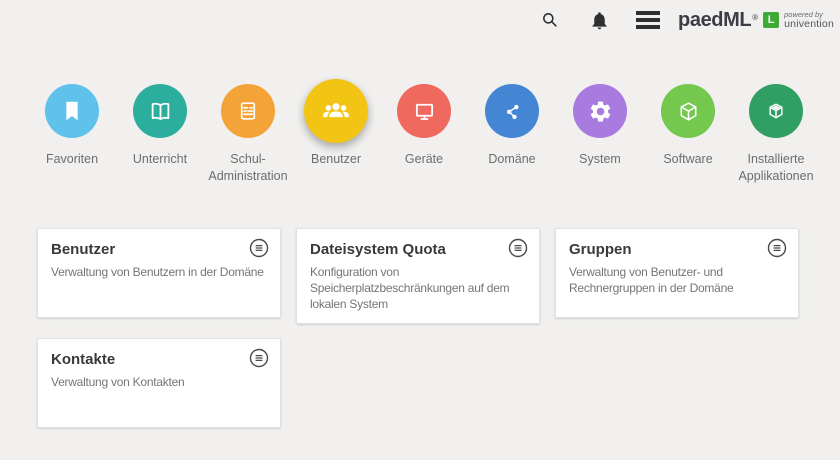  I want to click on bookmark-icon, so click(72, 111).